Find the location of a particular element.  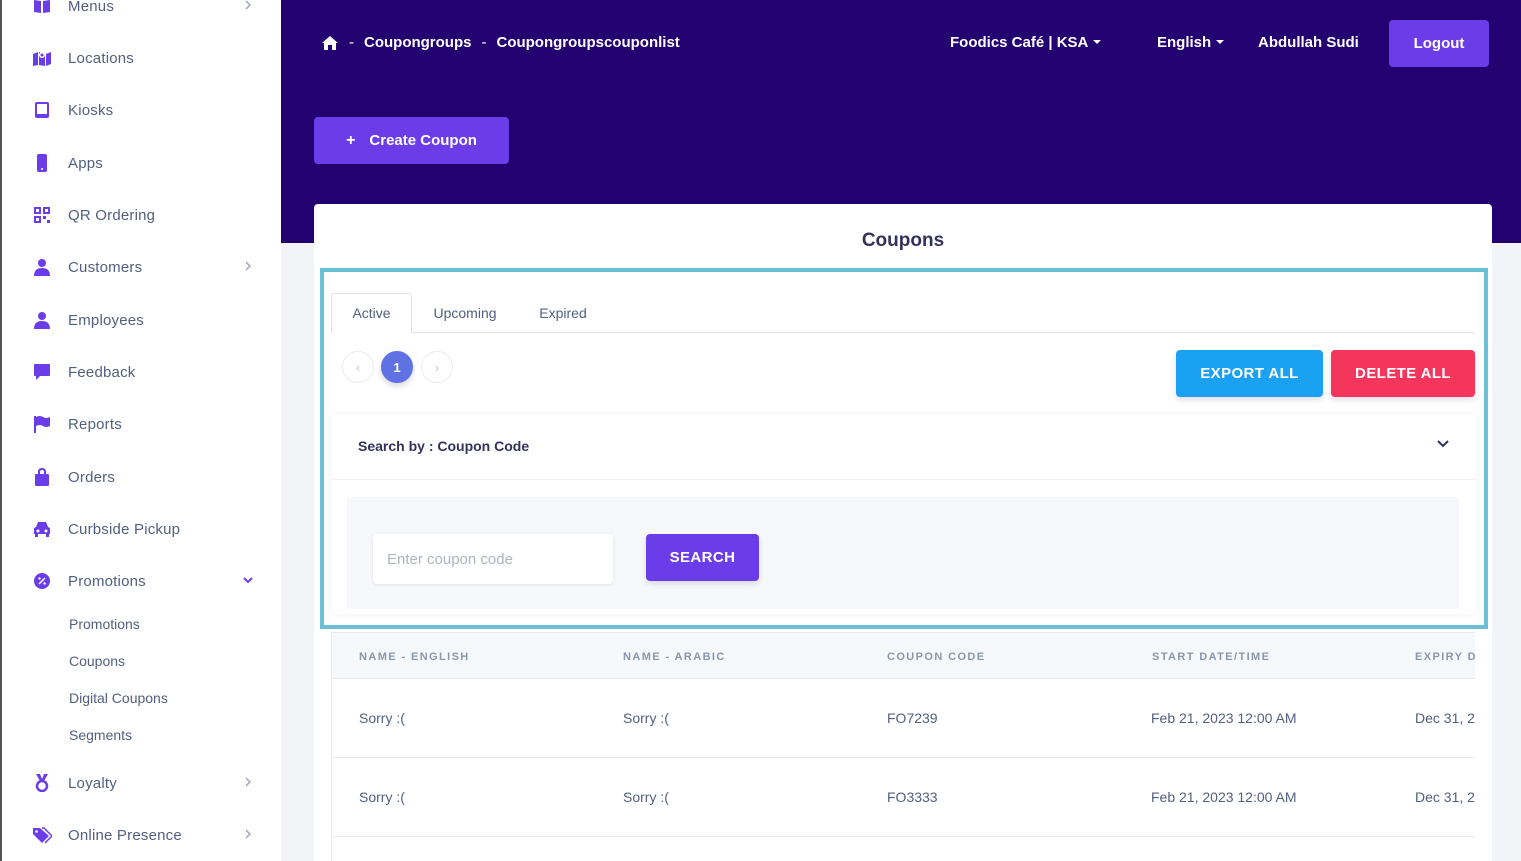

sidebar-item-label: Online Presence is located at coordinates (125, 835).